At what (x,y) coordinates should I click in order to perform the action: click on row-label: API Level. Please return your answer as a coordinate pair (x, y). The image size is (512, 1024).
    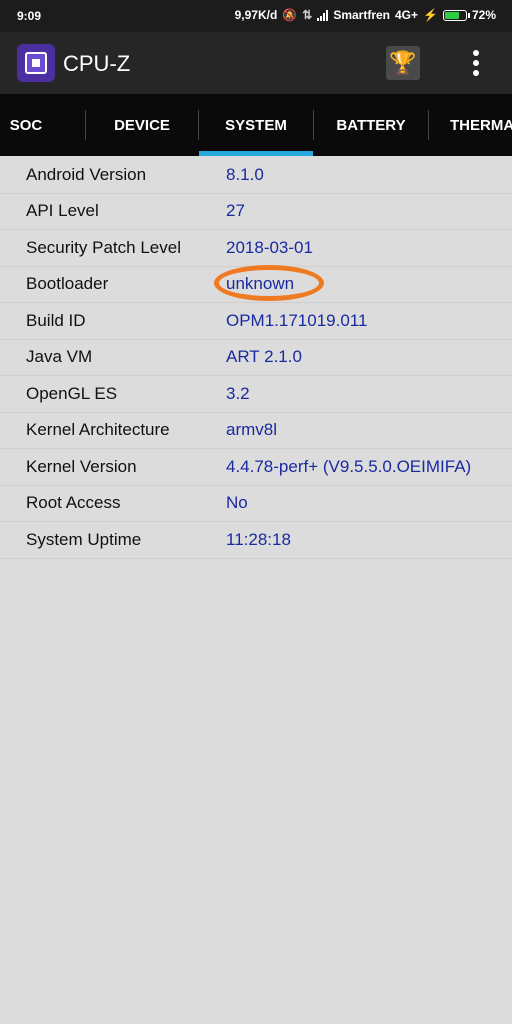
    Looking at the image, I should click on (62, 211).